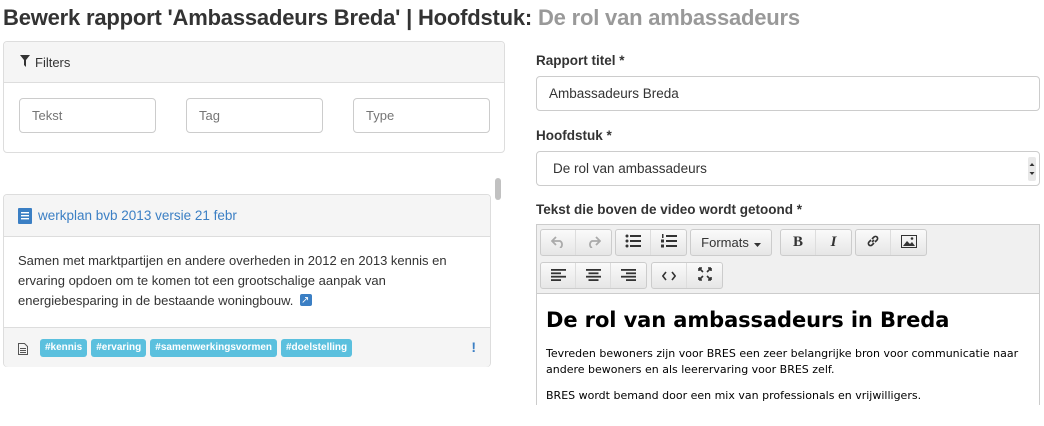  What do you see at coordinates (574, 135) in the screenshot?
I see `chapter-label: Hoofdstuk *` at bounding box center [574, 135].